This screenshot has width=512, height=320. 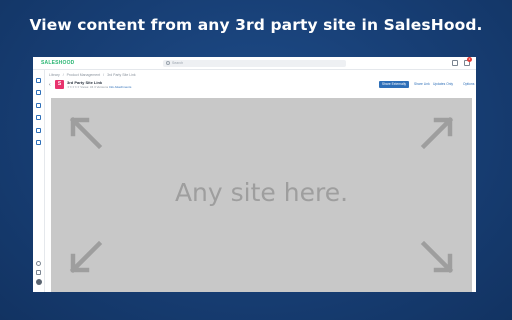 I want to click on help-icon, so click(x=38, y=263).